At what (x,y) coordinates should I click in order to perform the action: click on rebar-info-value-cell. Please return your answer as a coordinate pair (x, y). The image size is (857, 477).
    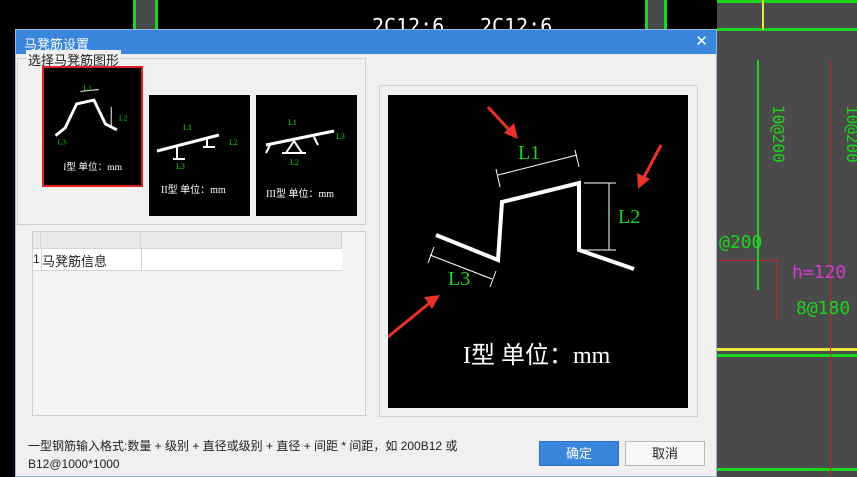
    Looking at the image, I should click on (241, 259).